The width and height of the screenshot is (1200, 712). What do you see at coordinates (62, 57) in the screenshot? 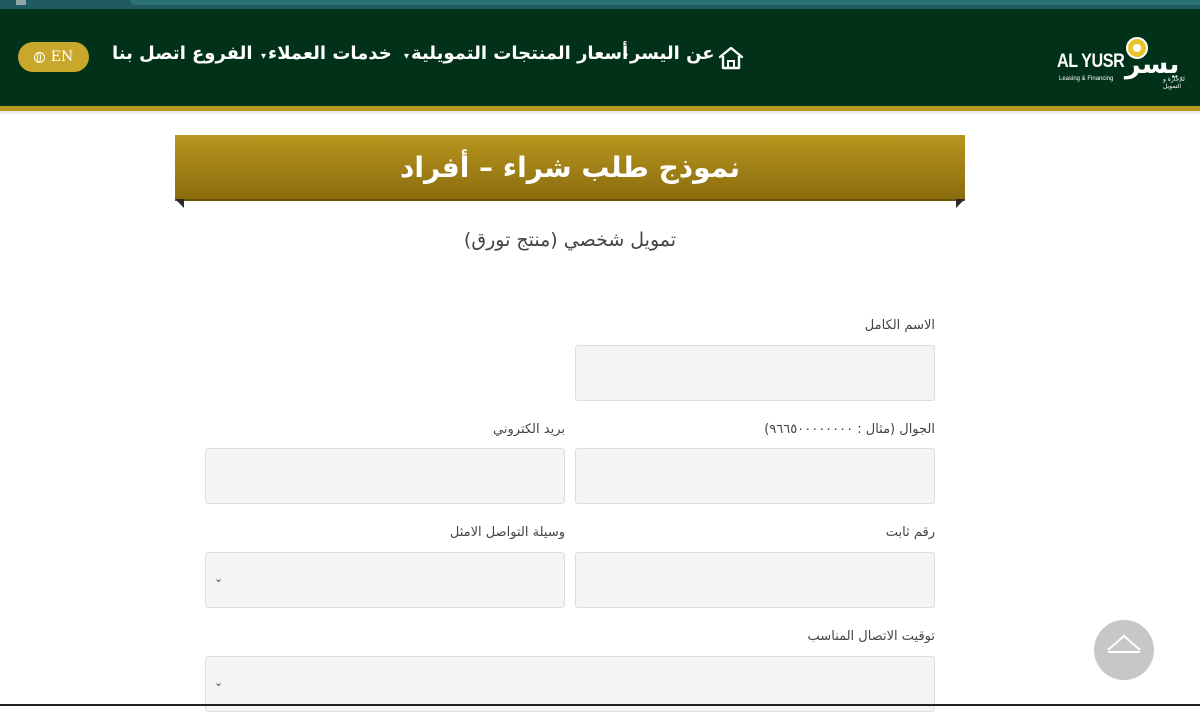
I see `language-label: EN` at bounding box center [62, 57].